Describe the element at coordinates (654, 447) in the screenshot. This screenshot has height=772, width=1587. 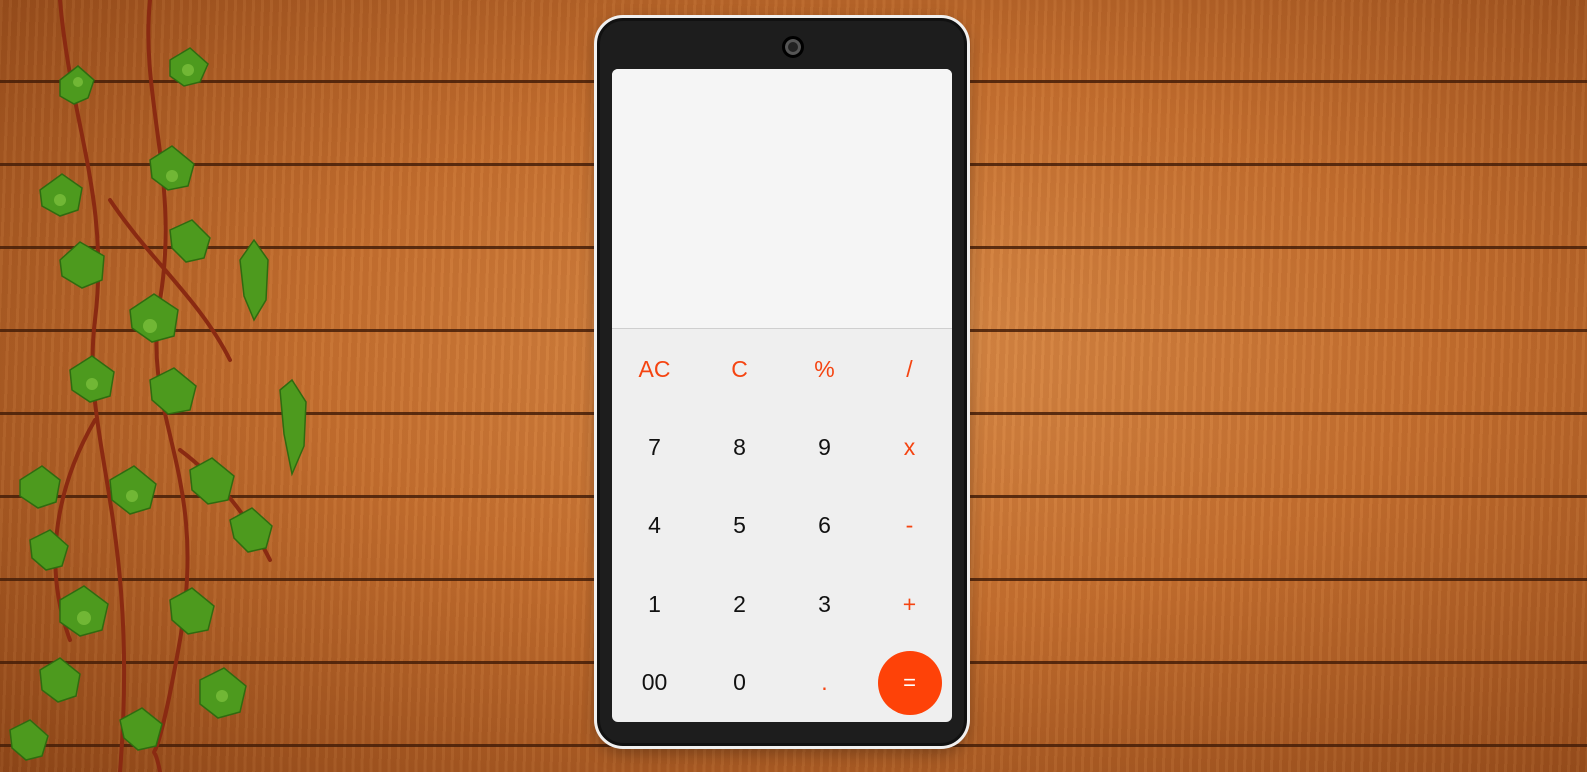
I see `key-7: 7` at that location.